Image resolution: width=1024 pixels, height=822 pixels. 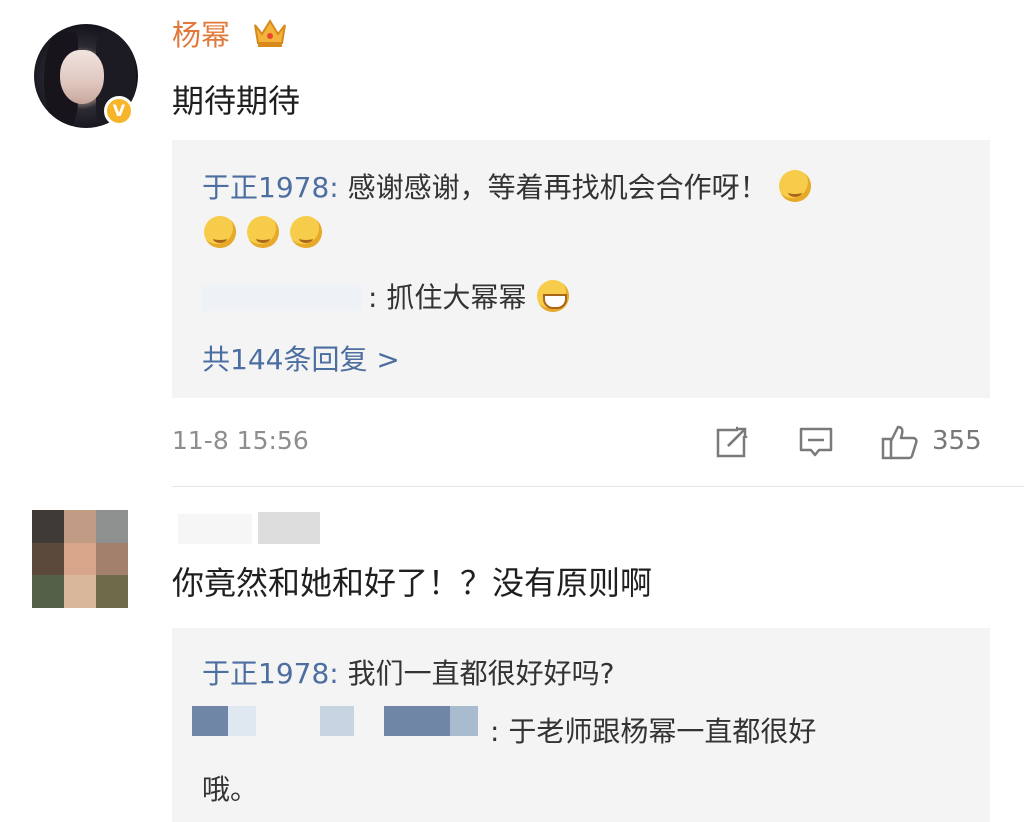 I want to click on reply-item: : 于老师跟杨幂一直都很好, so click(x=653, y=731).